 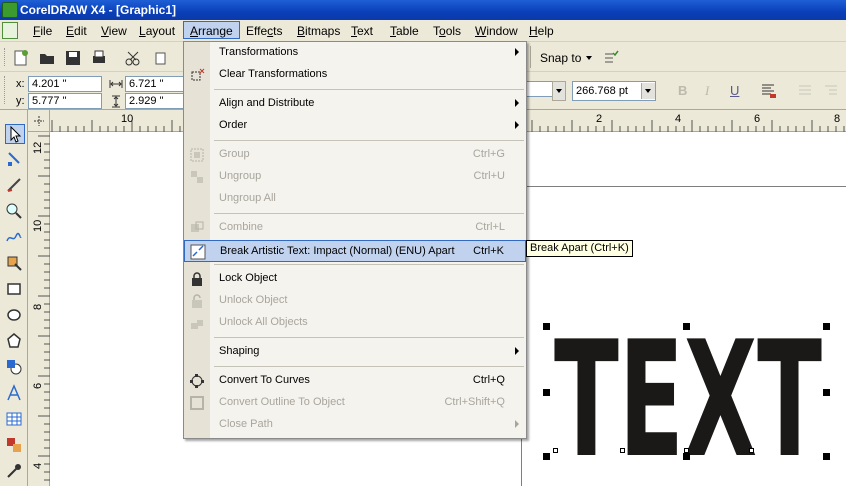 What do you see at coordinates (15, 264) in the screenshot?
I see `smart-fill-tool` at bounding box center [15, 264].